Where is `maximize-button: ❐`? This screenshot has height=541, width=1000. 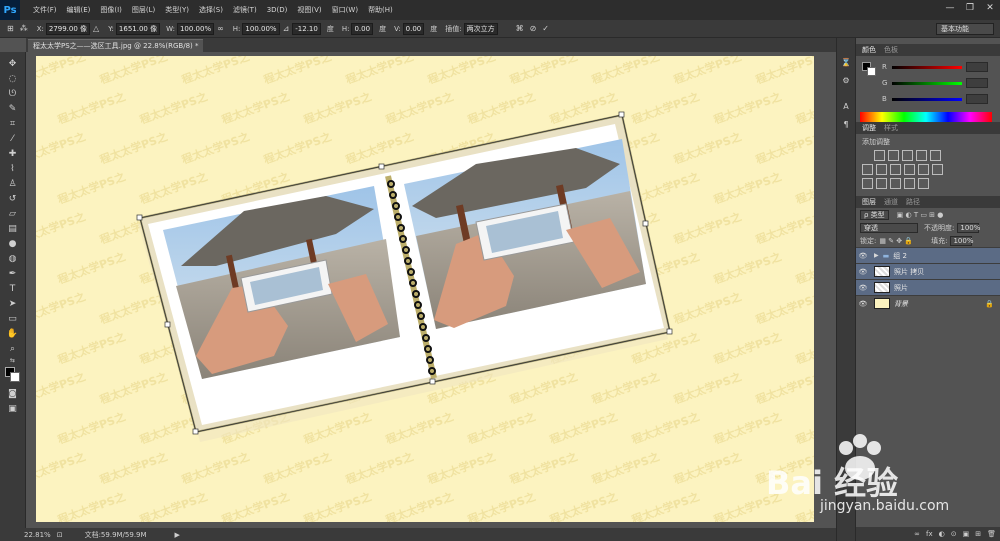
maximize-button: ❐ is located at coordinates (970, 8).